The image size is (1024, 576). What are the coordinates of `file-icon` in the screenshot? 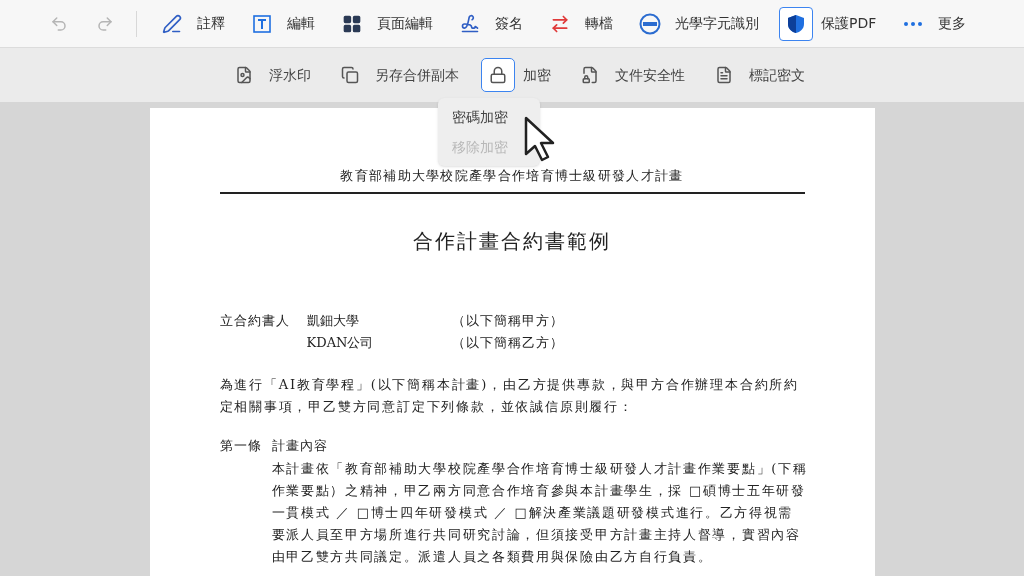 It's located at (244, 75).